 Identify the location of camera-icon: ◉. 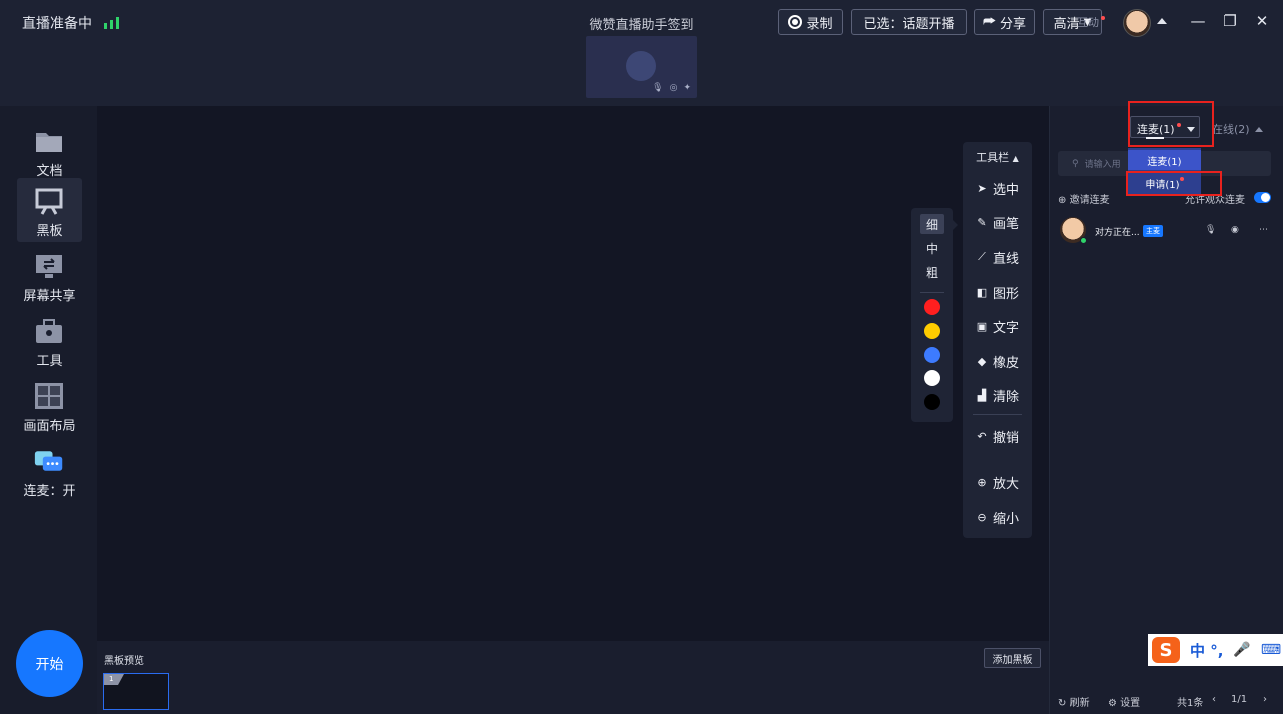
(1235, 230).